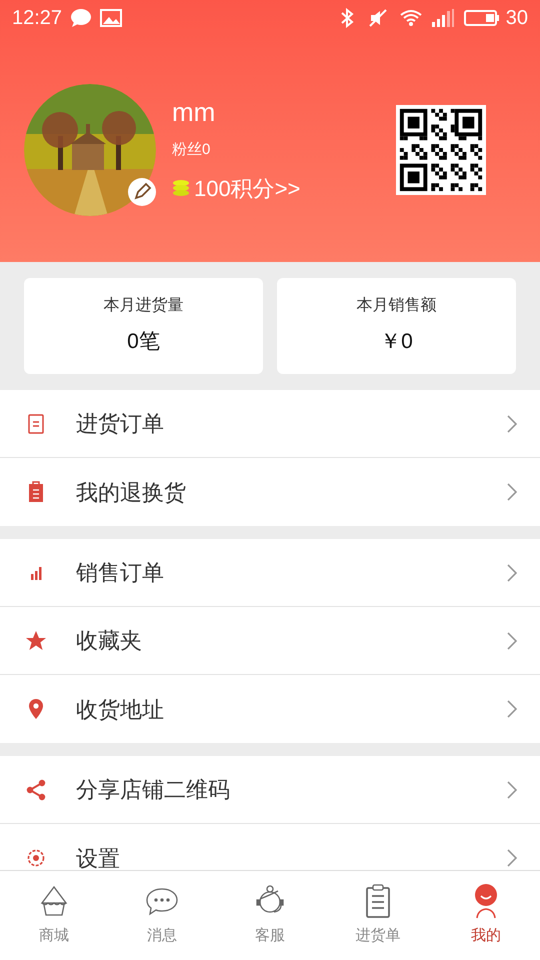 The width and height of the screenshot is (540, 960). Describe the element at coordinates (411, 18) in the screenshot. I see `wifi-icon` at that location.